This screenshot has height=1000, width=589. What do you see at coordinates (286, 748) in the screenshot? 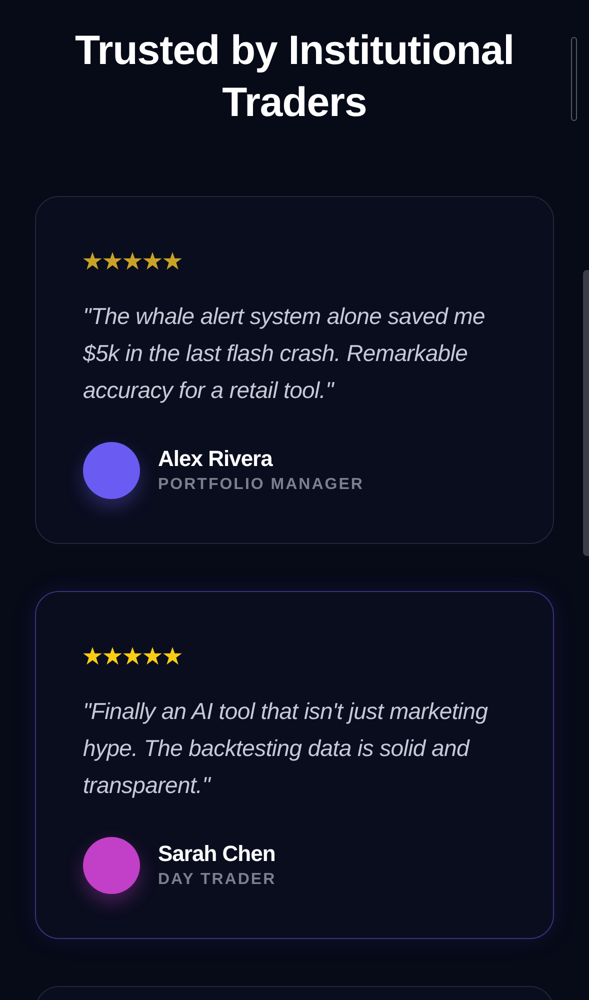
I see `quote-text: "Finally an AI tool that isn't just marketing hype. The backtesting data is solid and transparent."` at bounding box center [286, 748].